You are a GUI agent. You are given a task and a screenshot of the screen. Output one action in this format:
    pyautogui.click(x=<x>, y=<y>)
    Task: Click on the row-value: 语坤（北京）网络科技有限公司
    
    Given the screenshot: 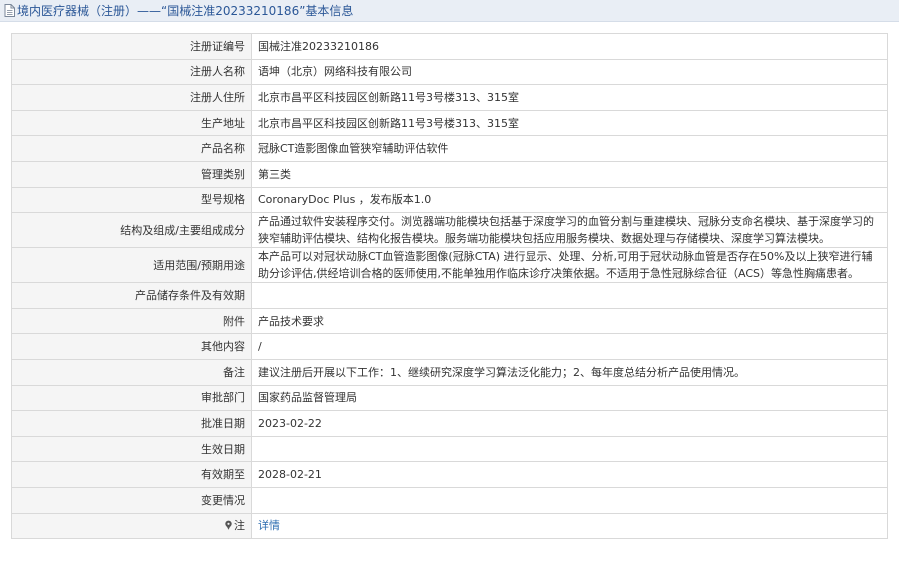 What is the action you would take?
    pyautogui.click(x=569, y=72)
    